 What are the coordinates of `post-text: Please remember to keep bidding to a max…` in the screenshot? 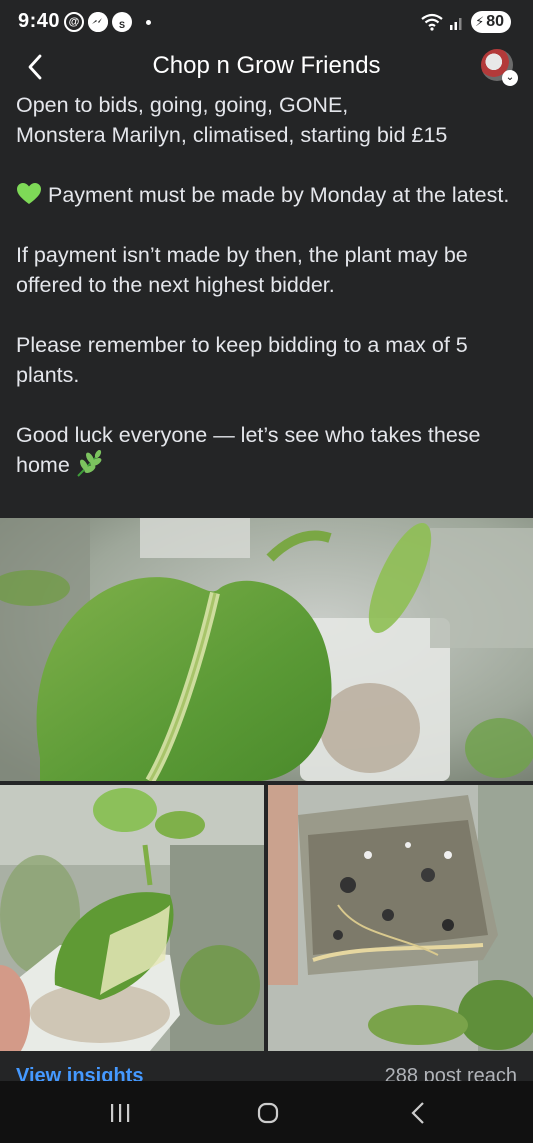 It's located at (242, 360).